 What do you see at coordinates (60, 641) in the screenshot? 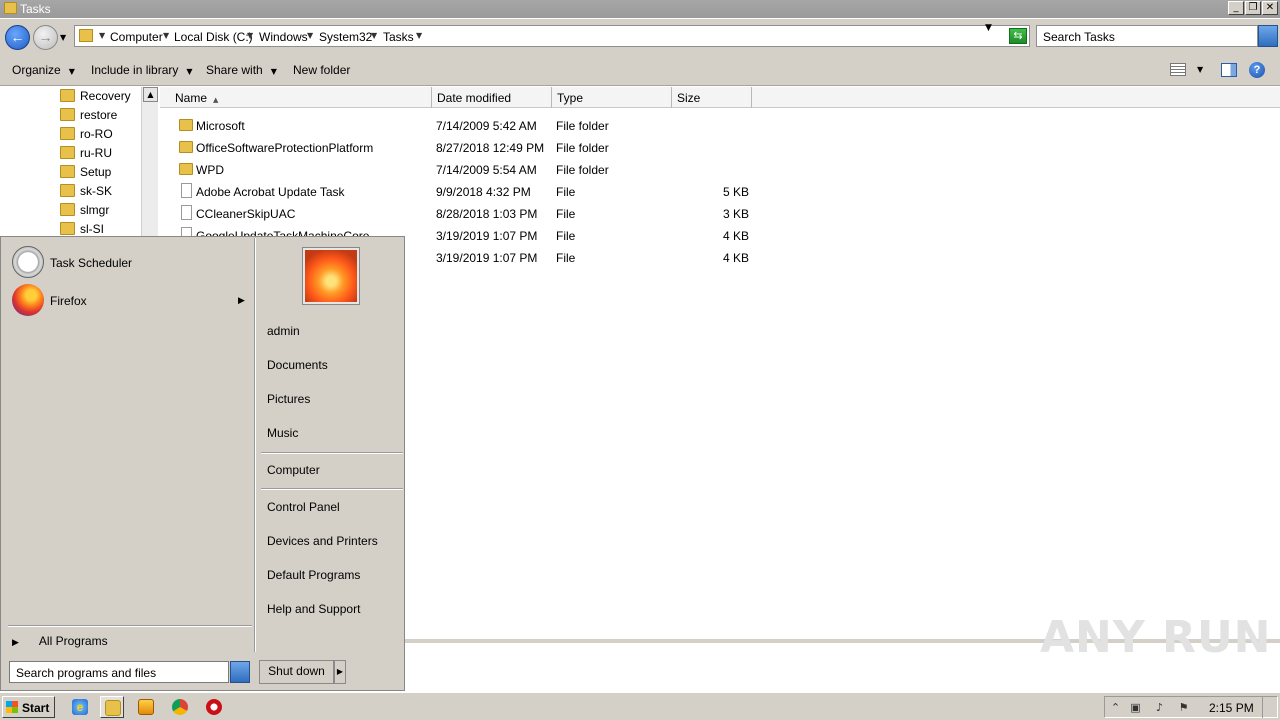
I see `all-programs-button: ▶ All Programs` at bounding box center [60, 641].